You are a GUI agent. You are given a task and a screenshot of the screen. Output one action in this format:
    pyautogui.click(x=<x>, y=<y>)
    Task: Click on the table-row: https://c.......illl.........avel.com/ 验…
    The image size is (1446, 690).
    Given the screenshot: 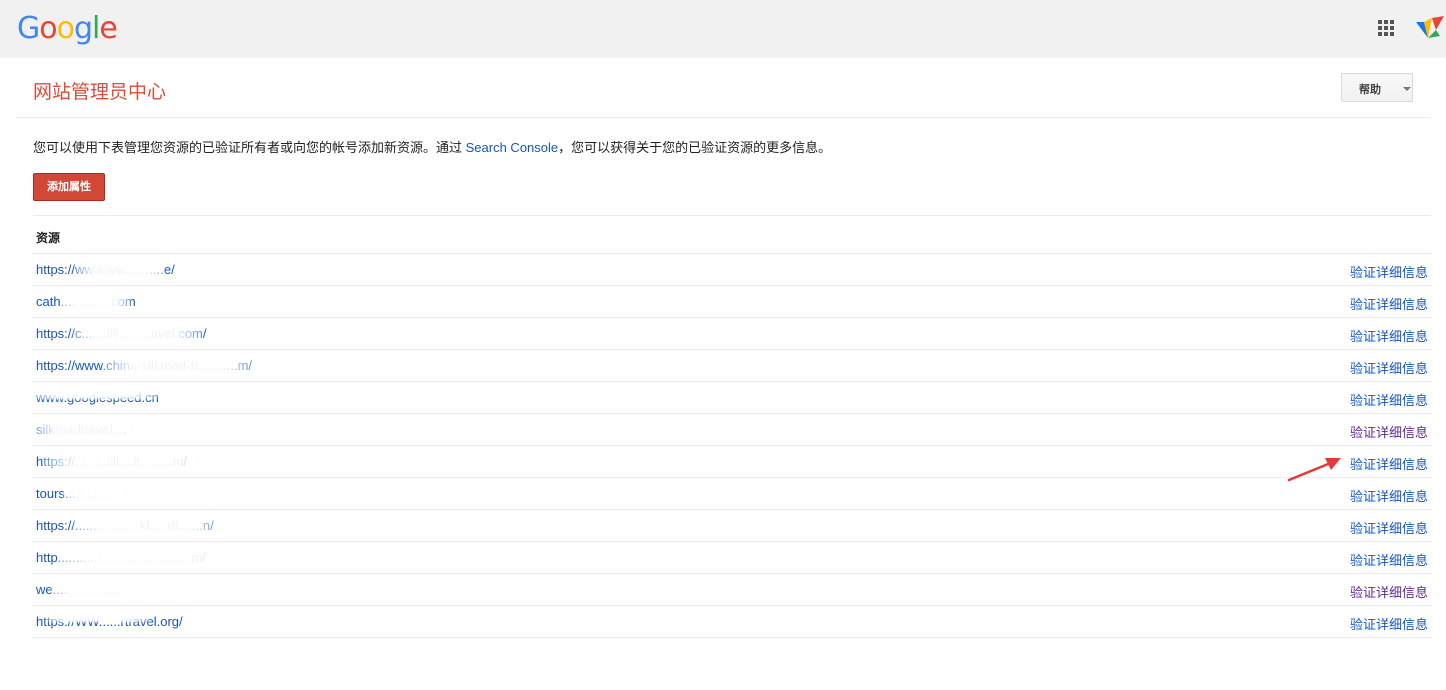 What is the action you would take?
    pyautogui.click(x=732, y=334)
    